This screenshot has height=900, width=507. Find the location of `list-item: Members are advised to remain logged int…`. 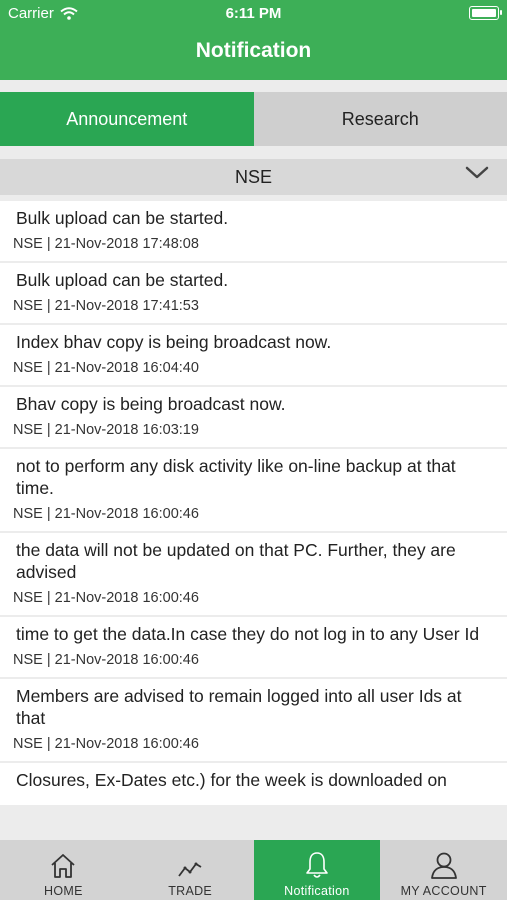

list-item: Members are advised to remain logged int… is located at coordinates (253, 720).